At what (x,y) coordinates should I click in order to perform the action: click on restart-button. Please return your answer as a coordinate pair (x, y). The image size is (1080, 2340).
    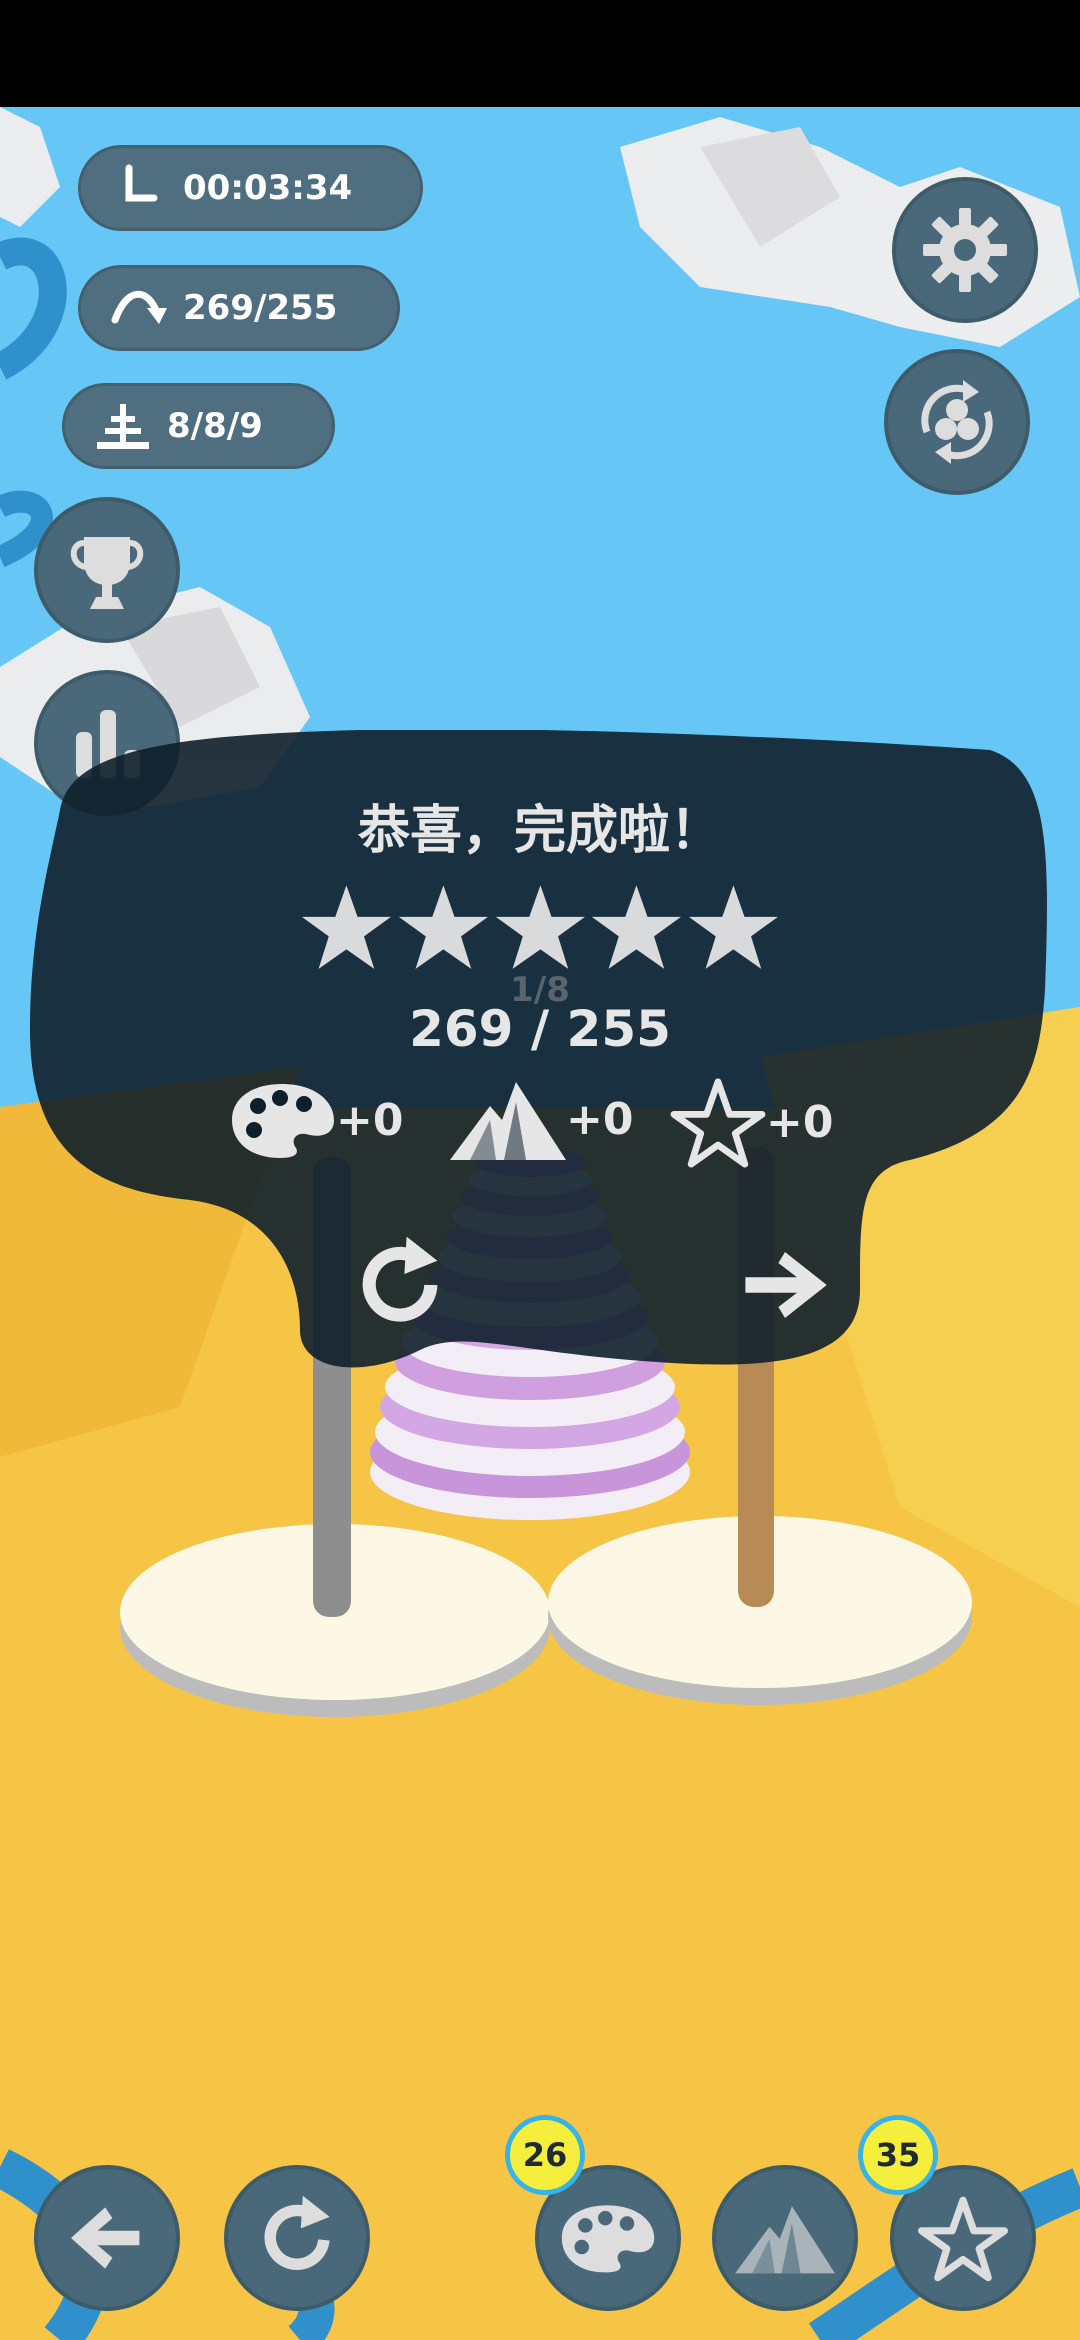
    Looking at the image, I should click on (297, 2238).